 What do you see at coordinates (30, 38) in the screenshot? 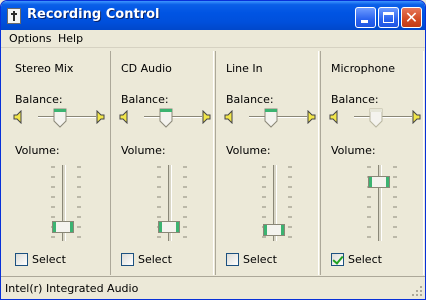
I see `menu-options: Options` at bounding box center [30, 38].